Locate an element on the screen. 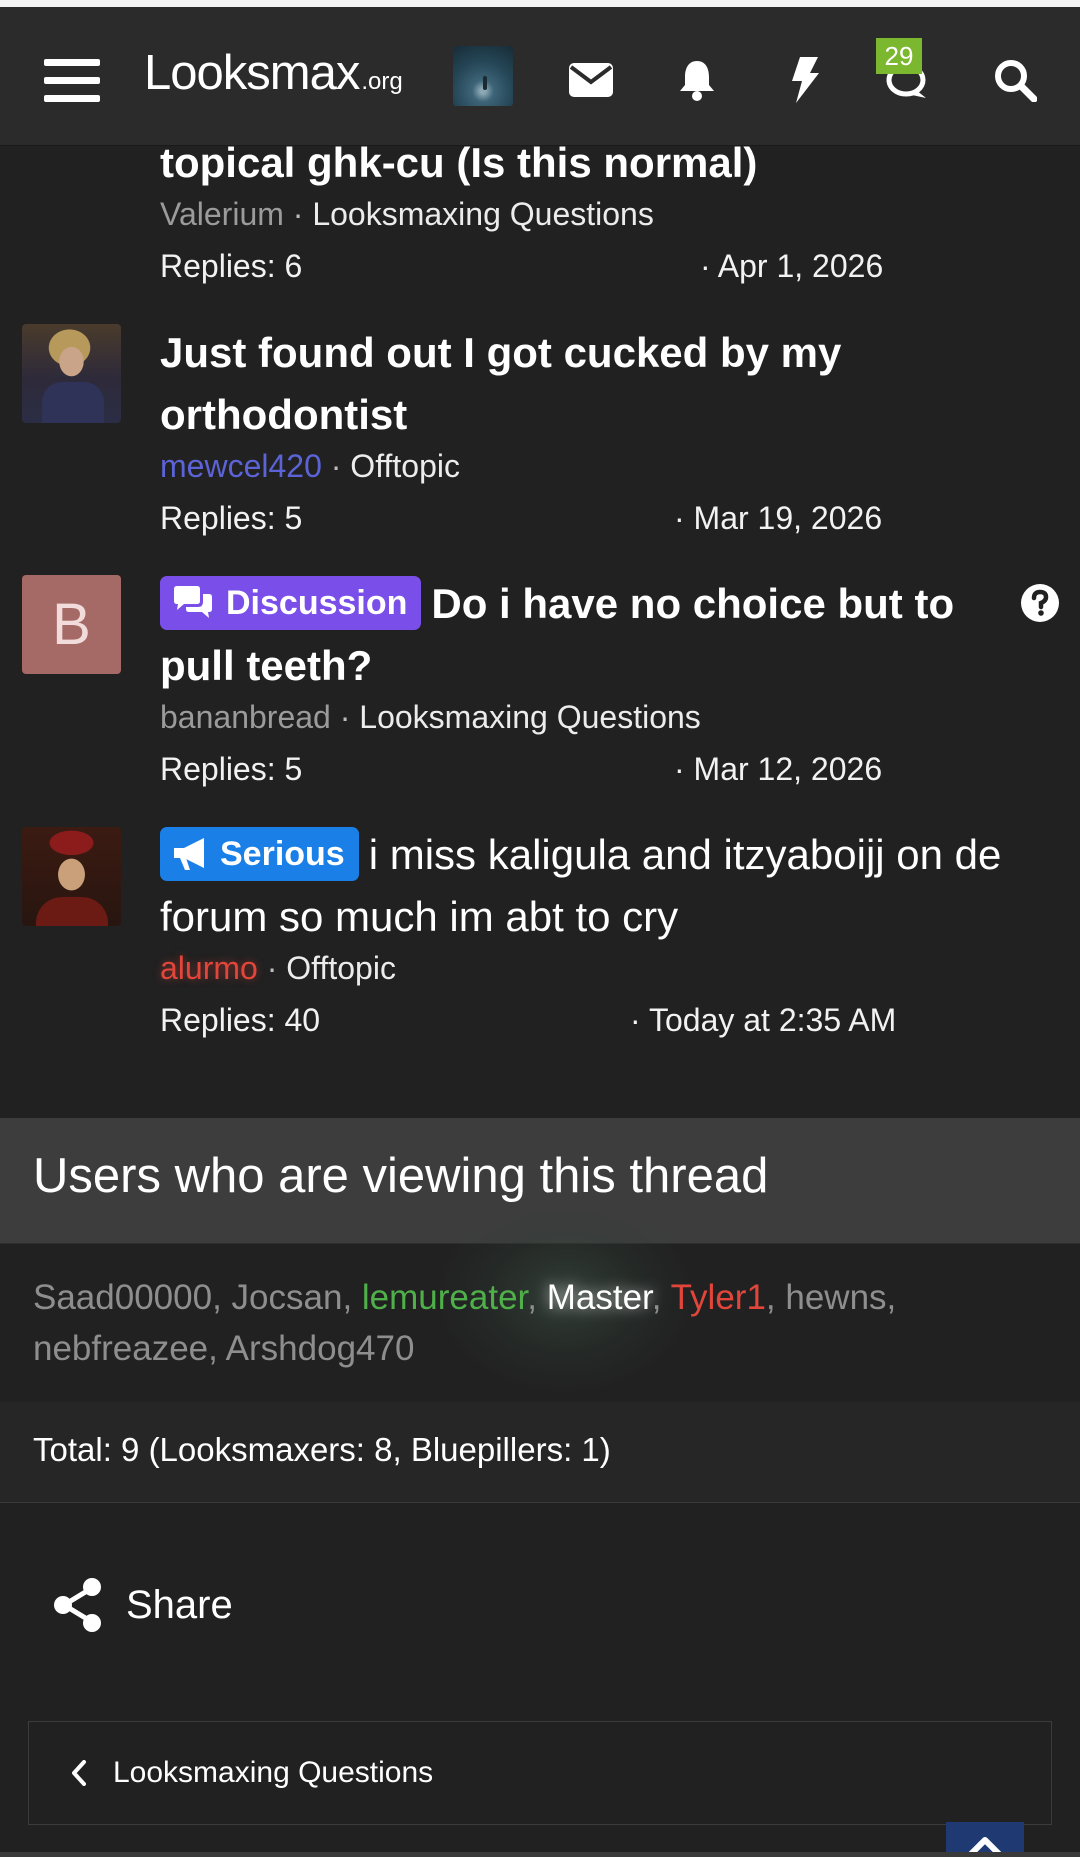 The width and height of the screenshot is (1080, 1857). thread-meta: mewcel420 · Offtopic is located at coordinates (610, 466).